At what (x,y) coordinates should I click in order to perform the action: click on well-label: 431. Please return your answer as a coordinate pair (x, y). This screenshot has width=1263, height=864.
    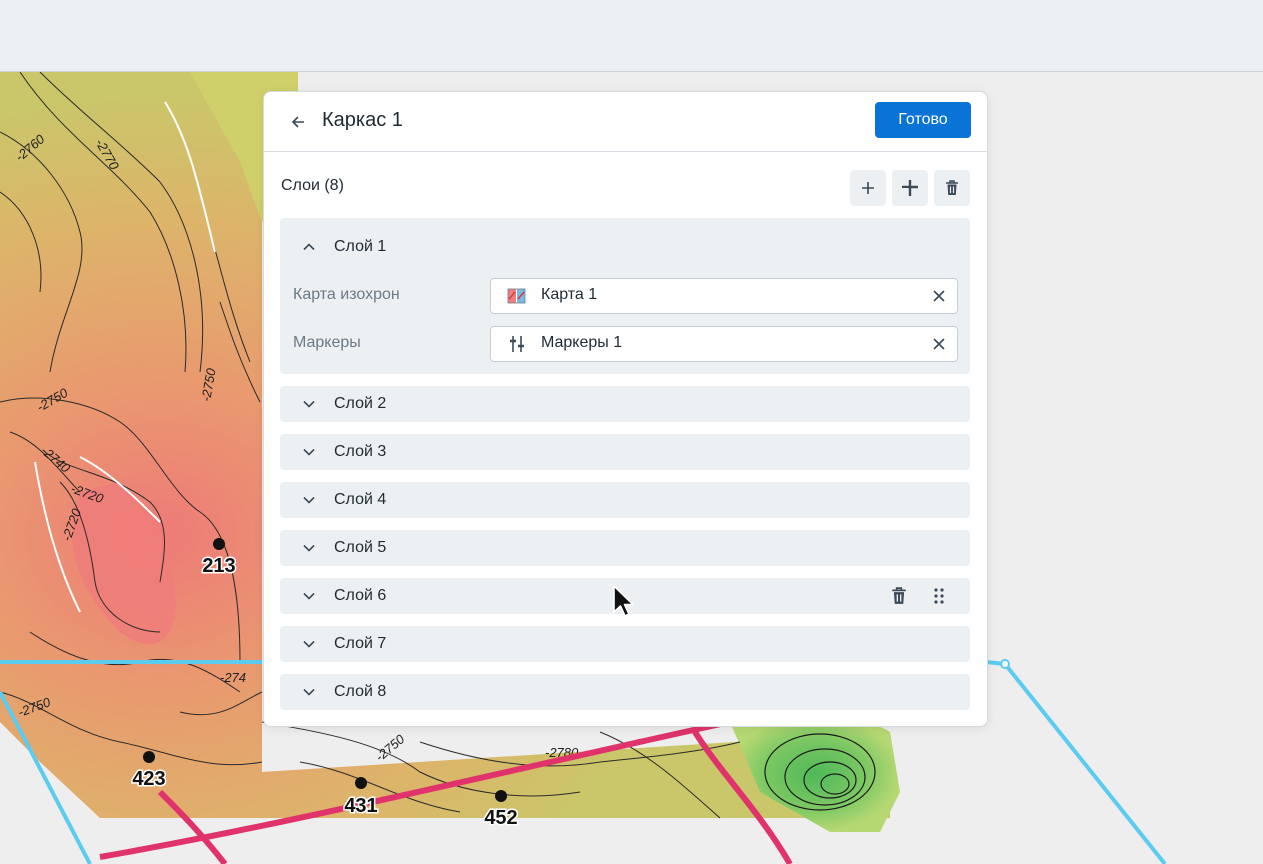
    Looking at the image, I should click on (360, 806).